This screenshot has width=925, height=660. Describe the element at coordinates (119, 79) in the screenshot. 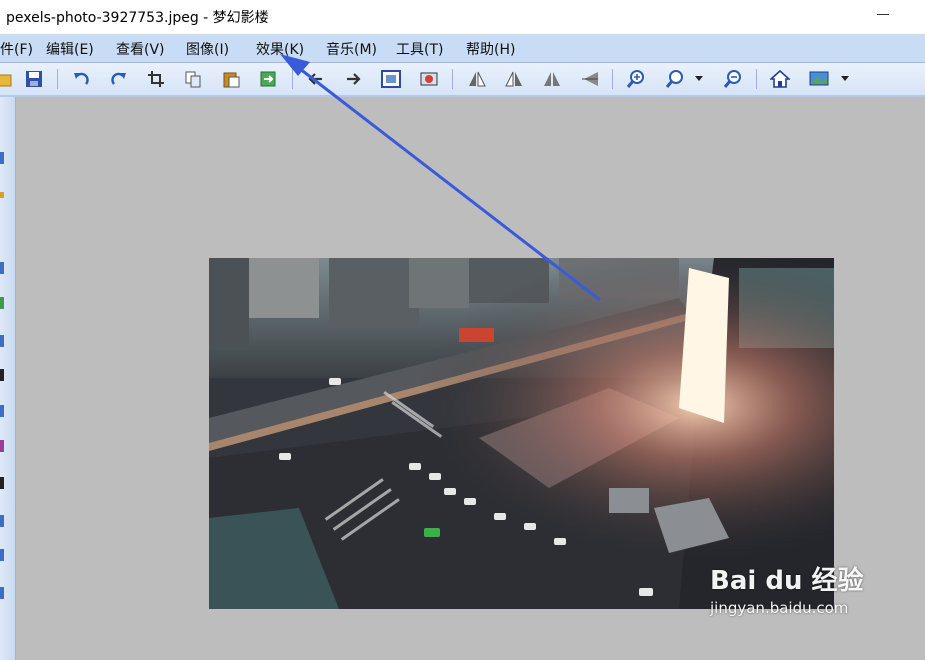

I see `redo-icon` at that location.